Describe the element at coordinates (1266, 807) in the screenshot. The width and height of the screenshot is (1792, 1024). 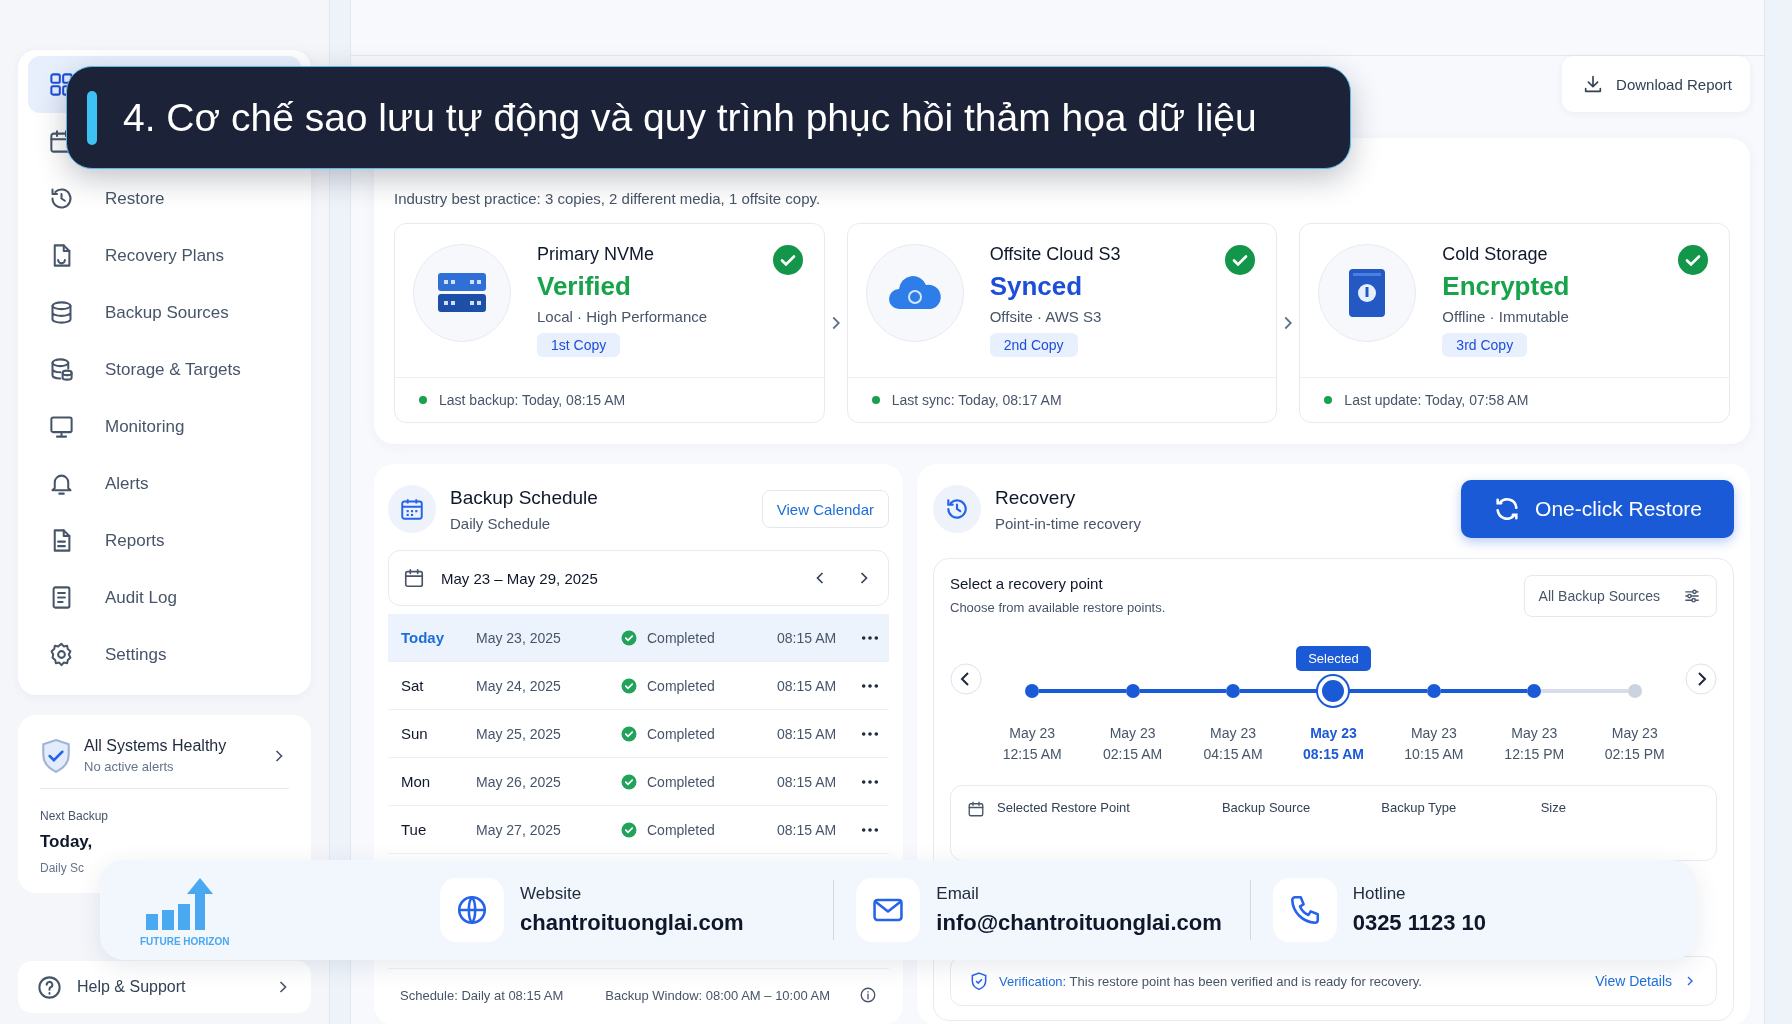
I see `column-heading: Backup Source` at that location.